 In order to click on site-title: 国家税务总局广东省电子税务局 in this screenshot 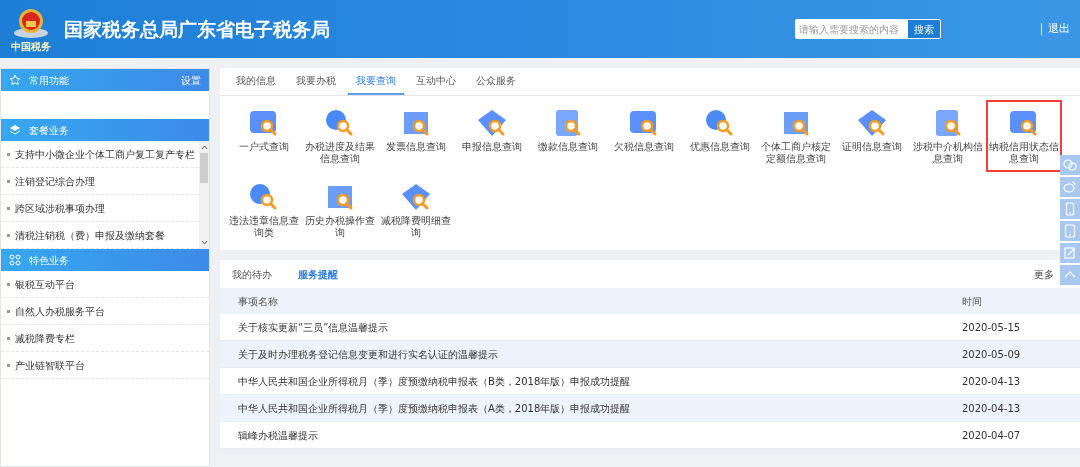, I will do `click(197, 29)`.